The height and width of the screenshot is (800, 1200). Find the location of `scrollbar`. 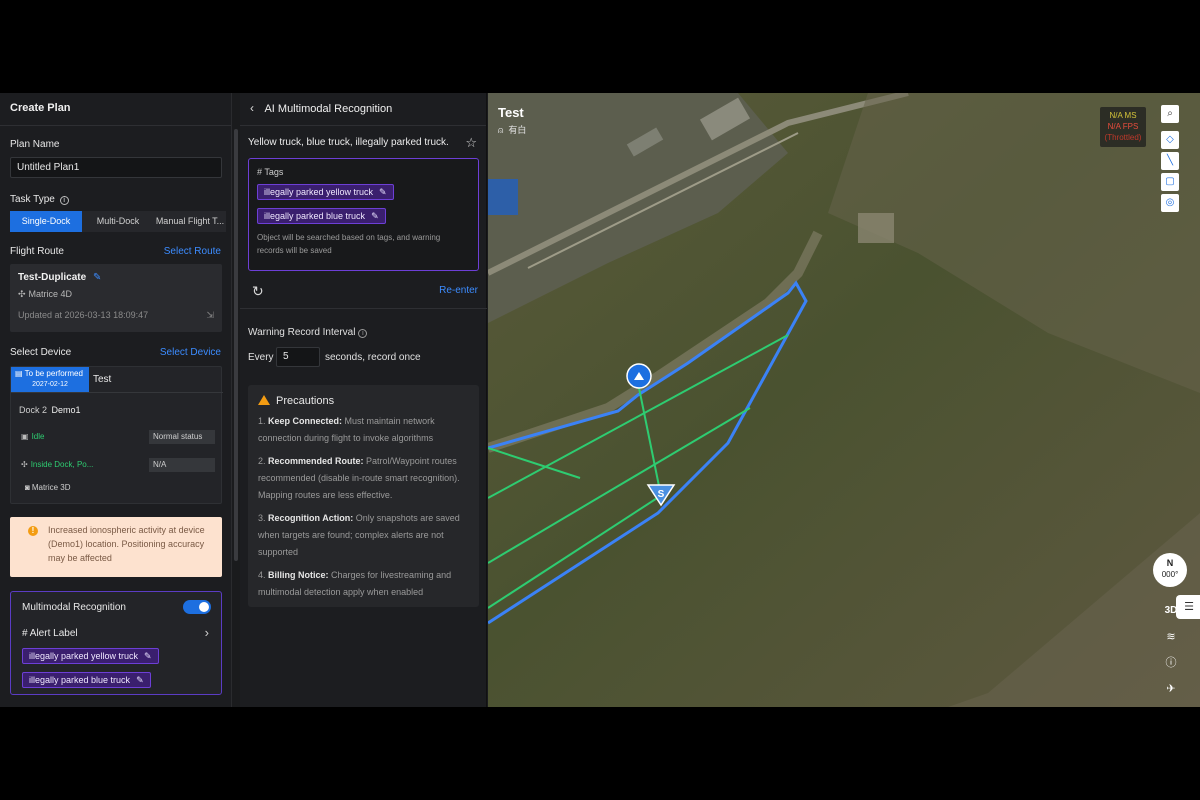

scrollbar is located at coordinates (236, 345).